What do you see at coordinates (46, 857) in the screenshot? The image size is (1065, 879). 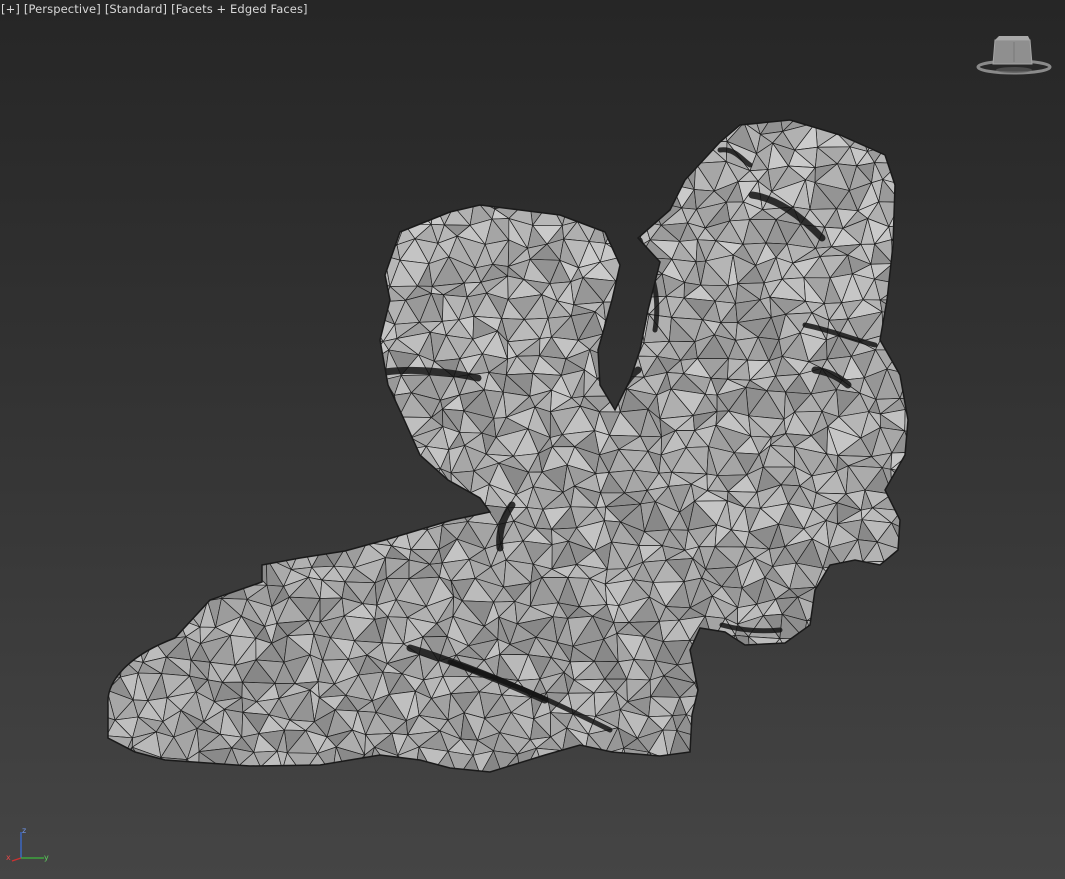 I see `y-axis-label: y` at bounding box center [46, 857].